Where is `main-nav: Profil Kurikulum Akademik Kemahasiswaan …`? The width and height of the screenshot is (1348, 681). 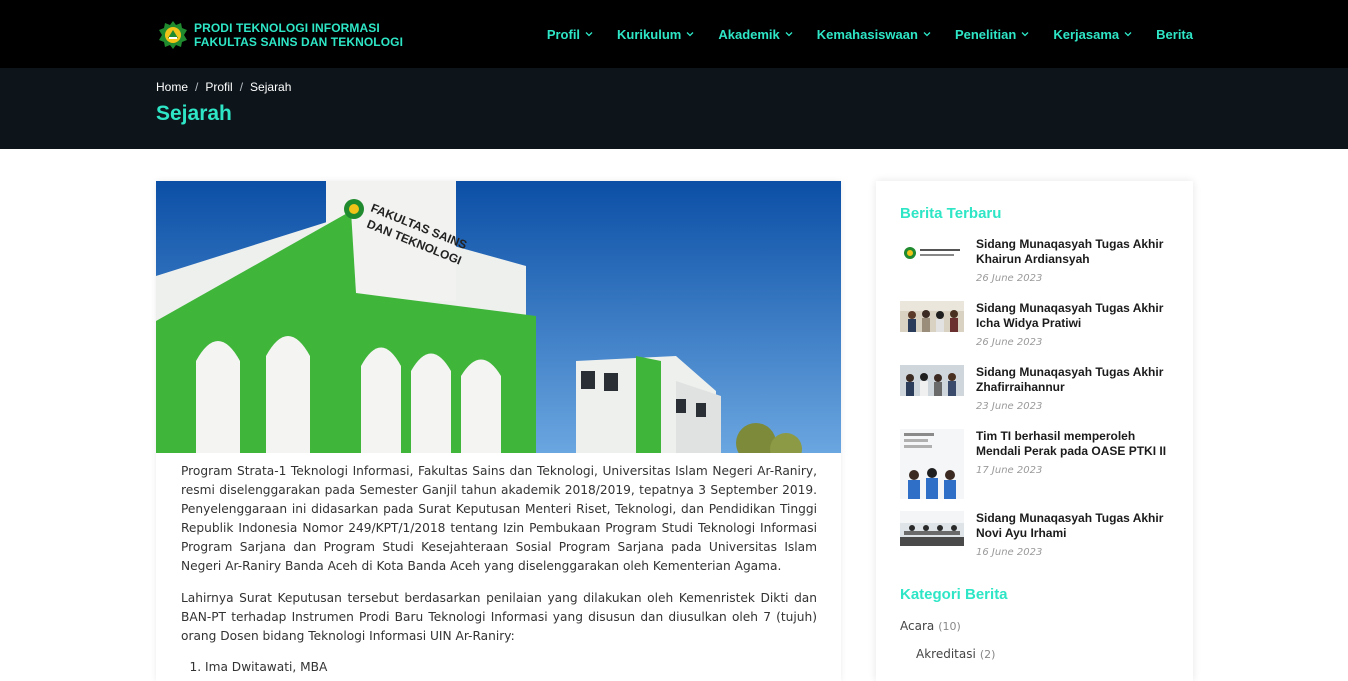 main-nav: Profil Kurikulum Akademik Kemahasiswaan … is located at coordinates (858, 34).